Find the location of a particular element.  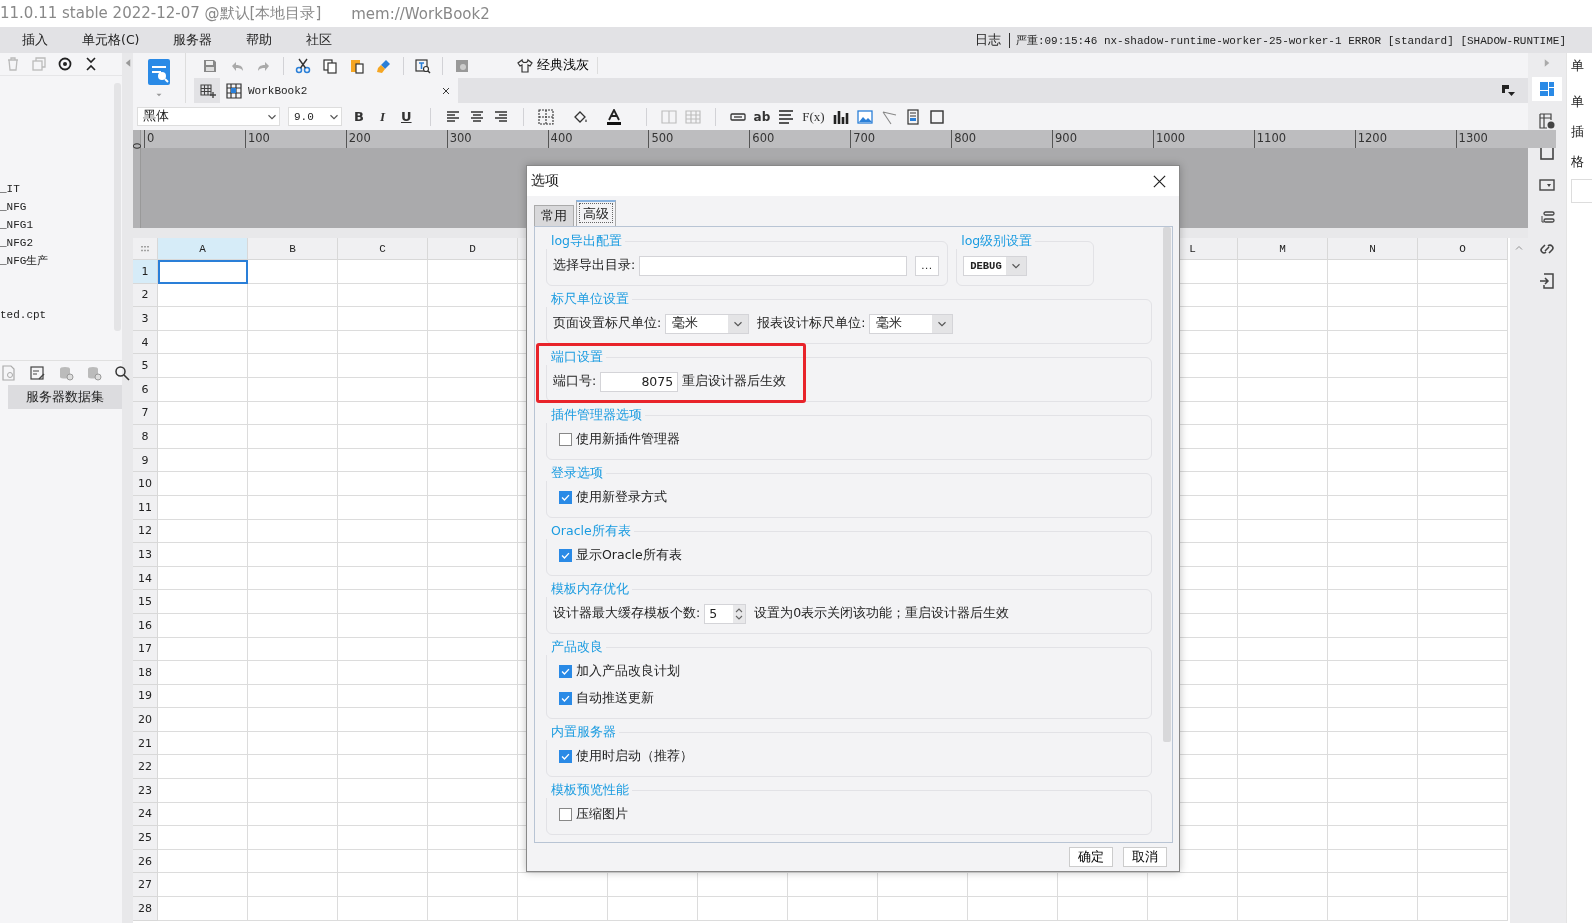

image-icon is located at coordinates (864, 116).